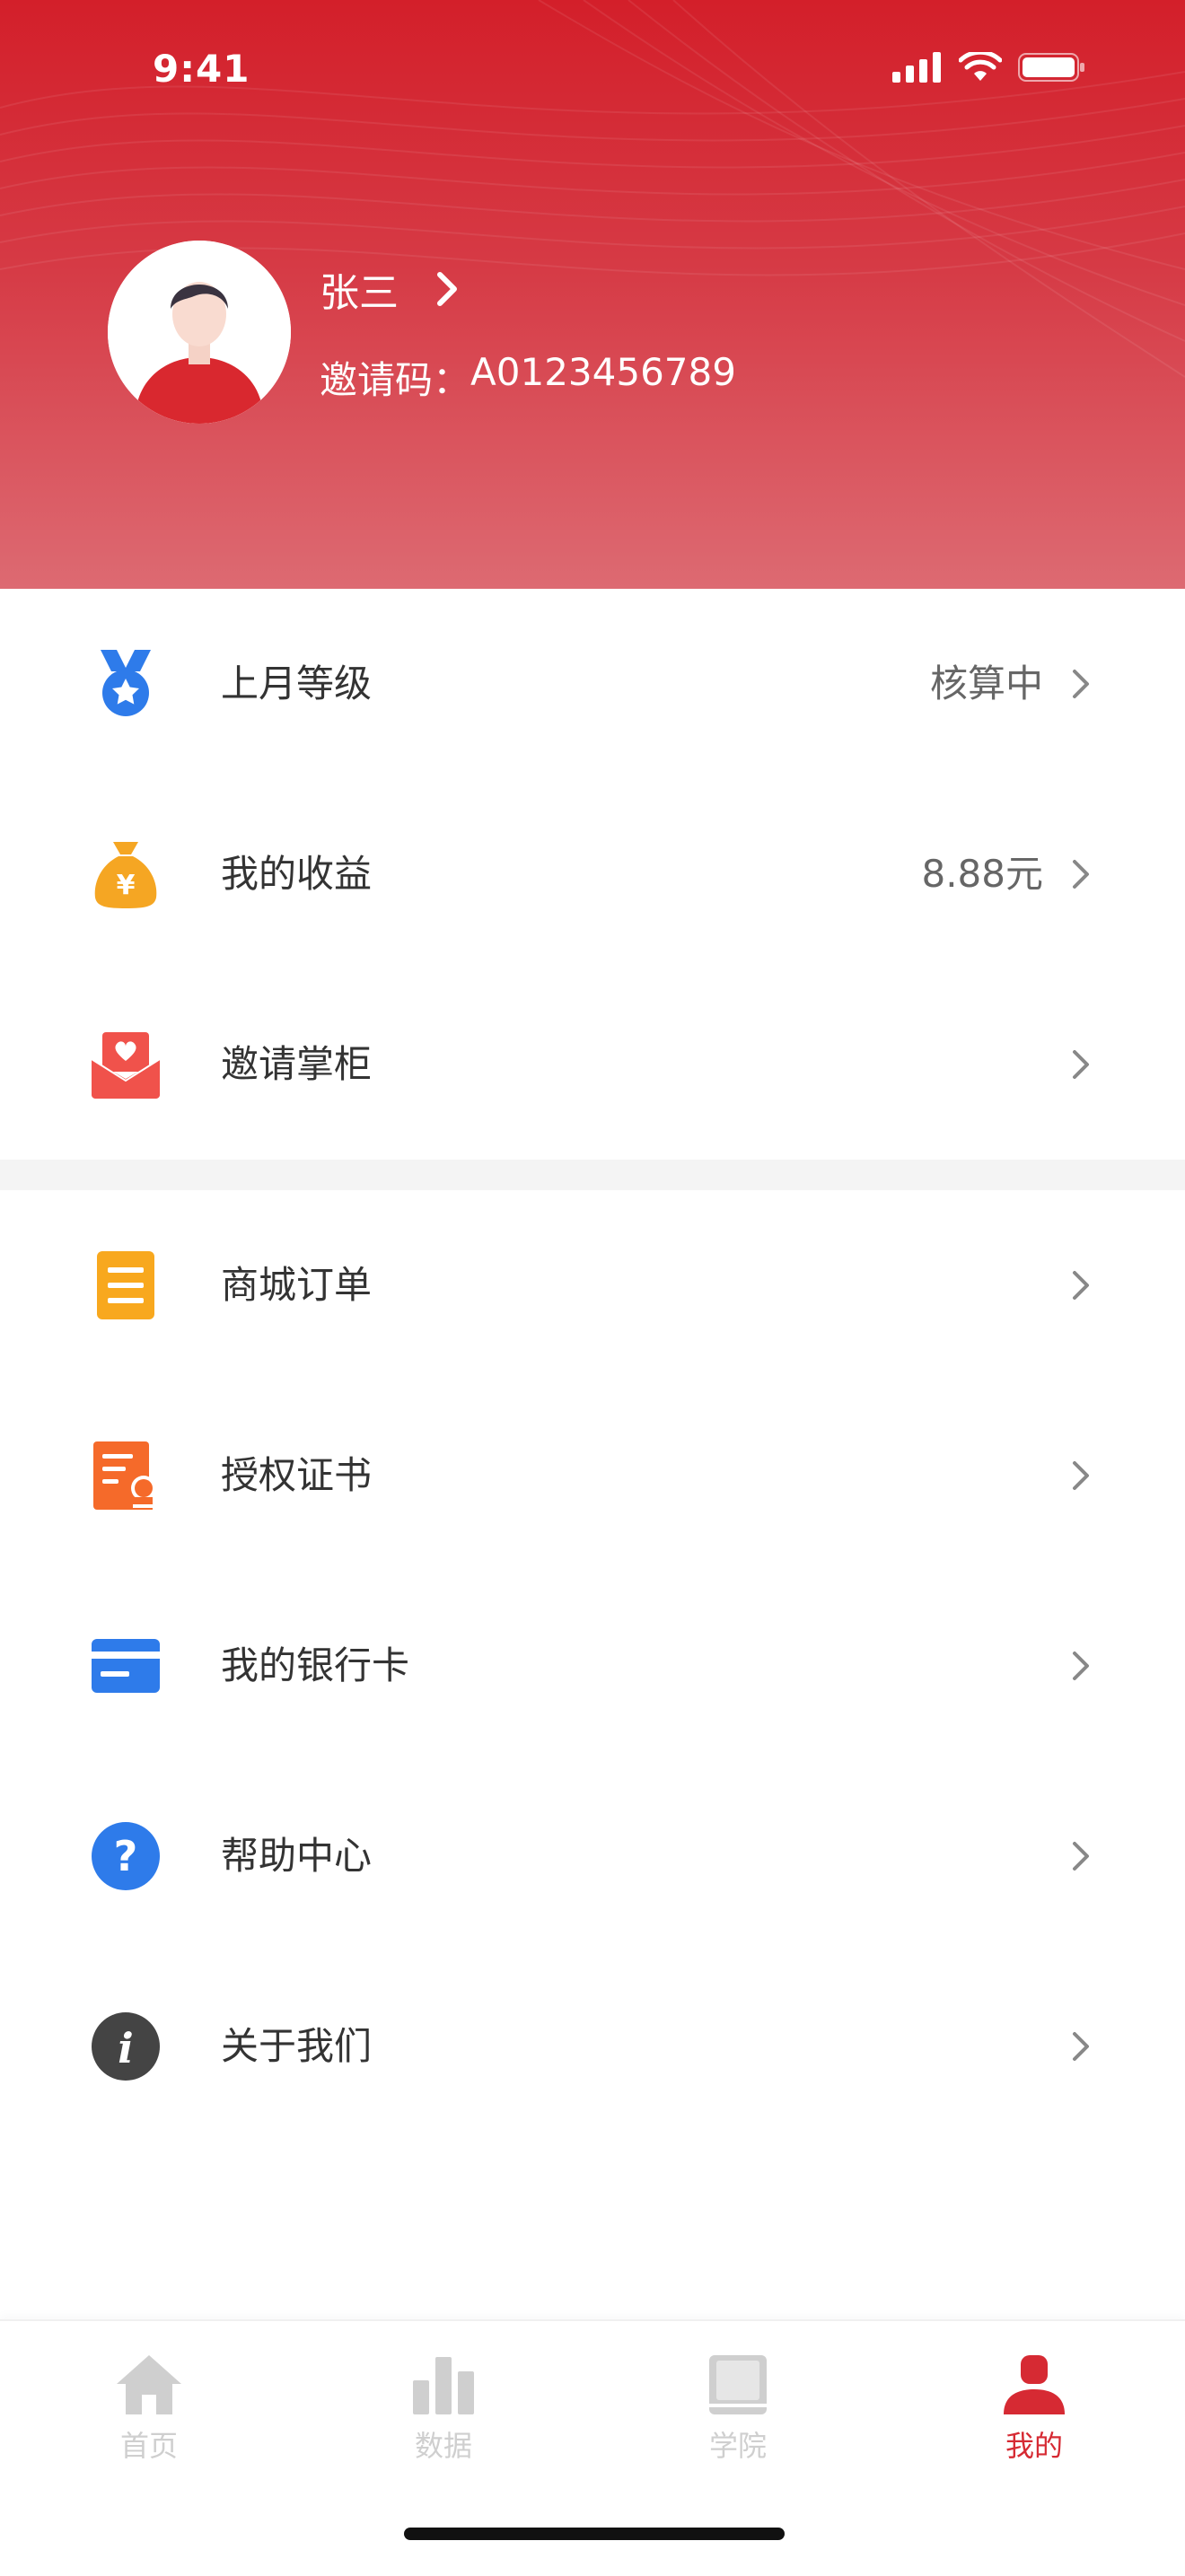  I want to click on tab-home: 首页, so click(149, 2420).